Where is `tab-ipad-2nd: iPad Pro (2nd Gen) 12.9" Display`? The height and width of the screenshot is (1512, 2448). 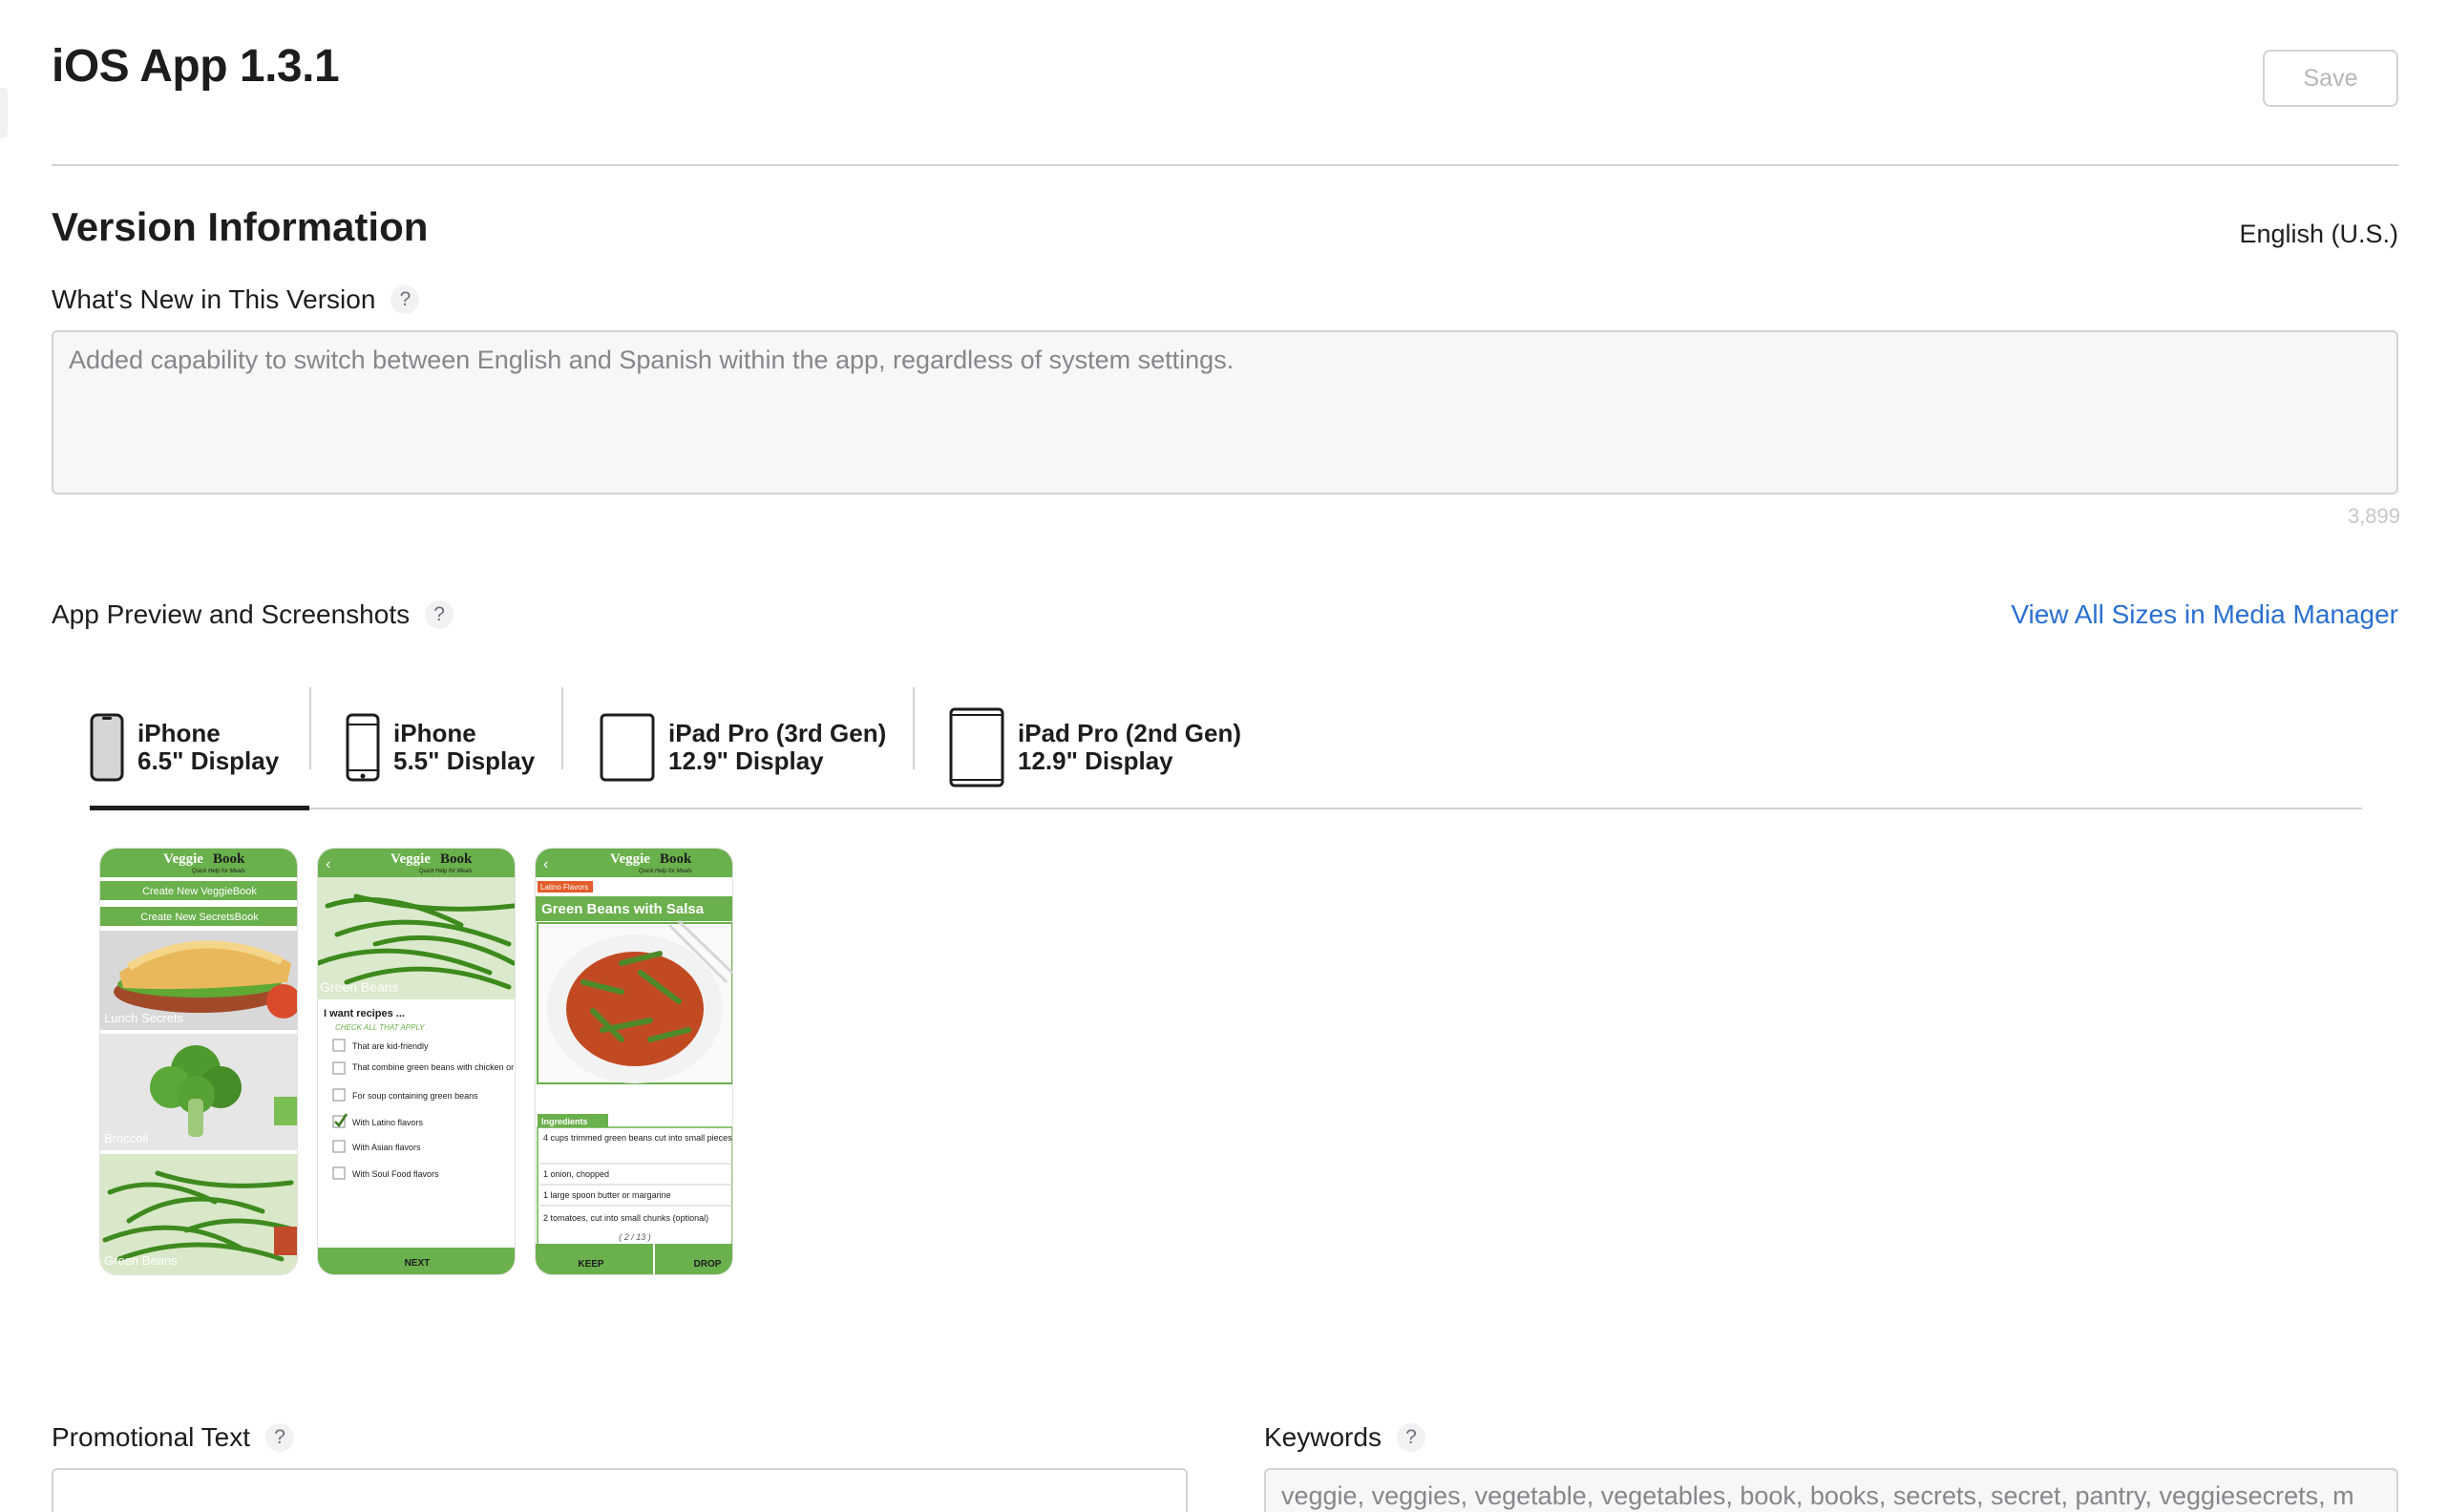
tab-ipad-2nd: iPad Pro (2nd Gen) 12.9" Display is located at coordinates (1095, 748).